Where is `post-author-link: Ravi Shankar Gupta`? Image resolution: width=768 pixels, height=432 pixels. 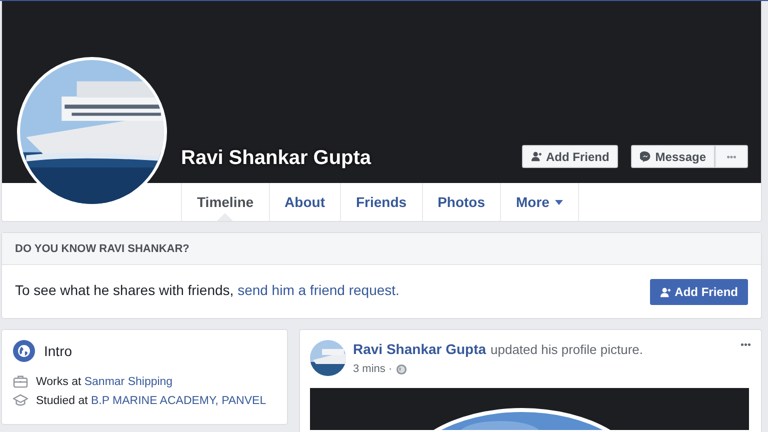 post-author-link: Ravi Shankar Gupta is located at coordinates (419, 349).